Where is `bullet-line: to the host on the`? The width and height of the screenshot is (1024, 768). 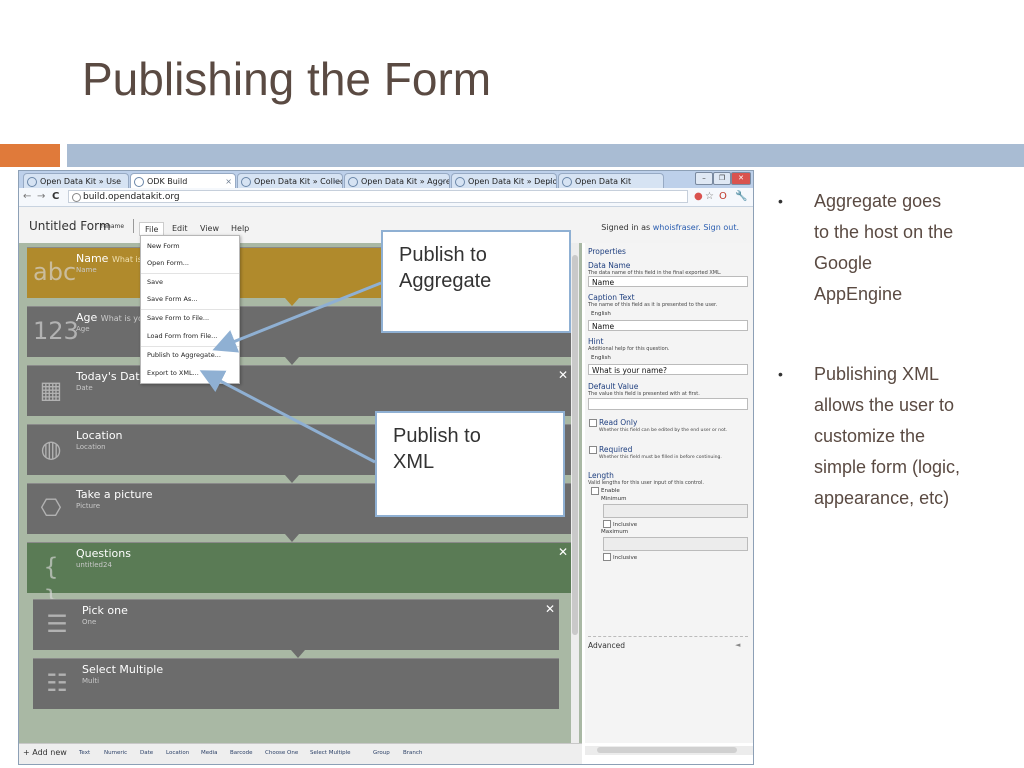
bullet-line: to the host on the is located at coordinates (884, 232).